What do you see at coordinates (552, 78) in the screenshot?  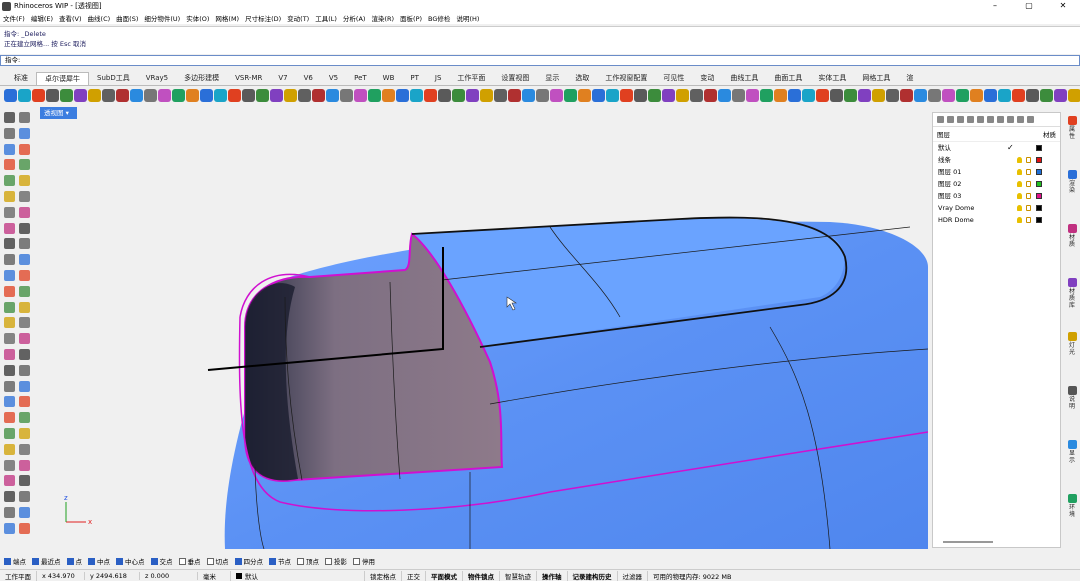 I see `tab-display: 显示` at bounding box center [552, 78].